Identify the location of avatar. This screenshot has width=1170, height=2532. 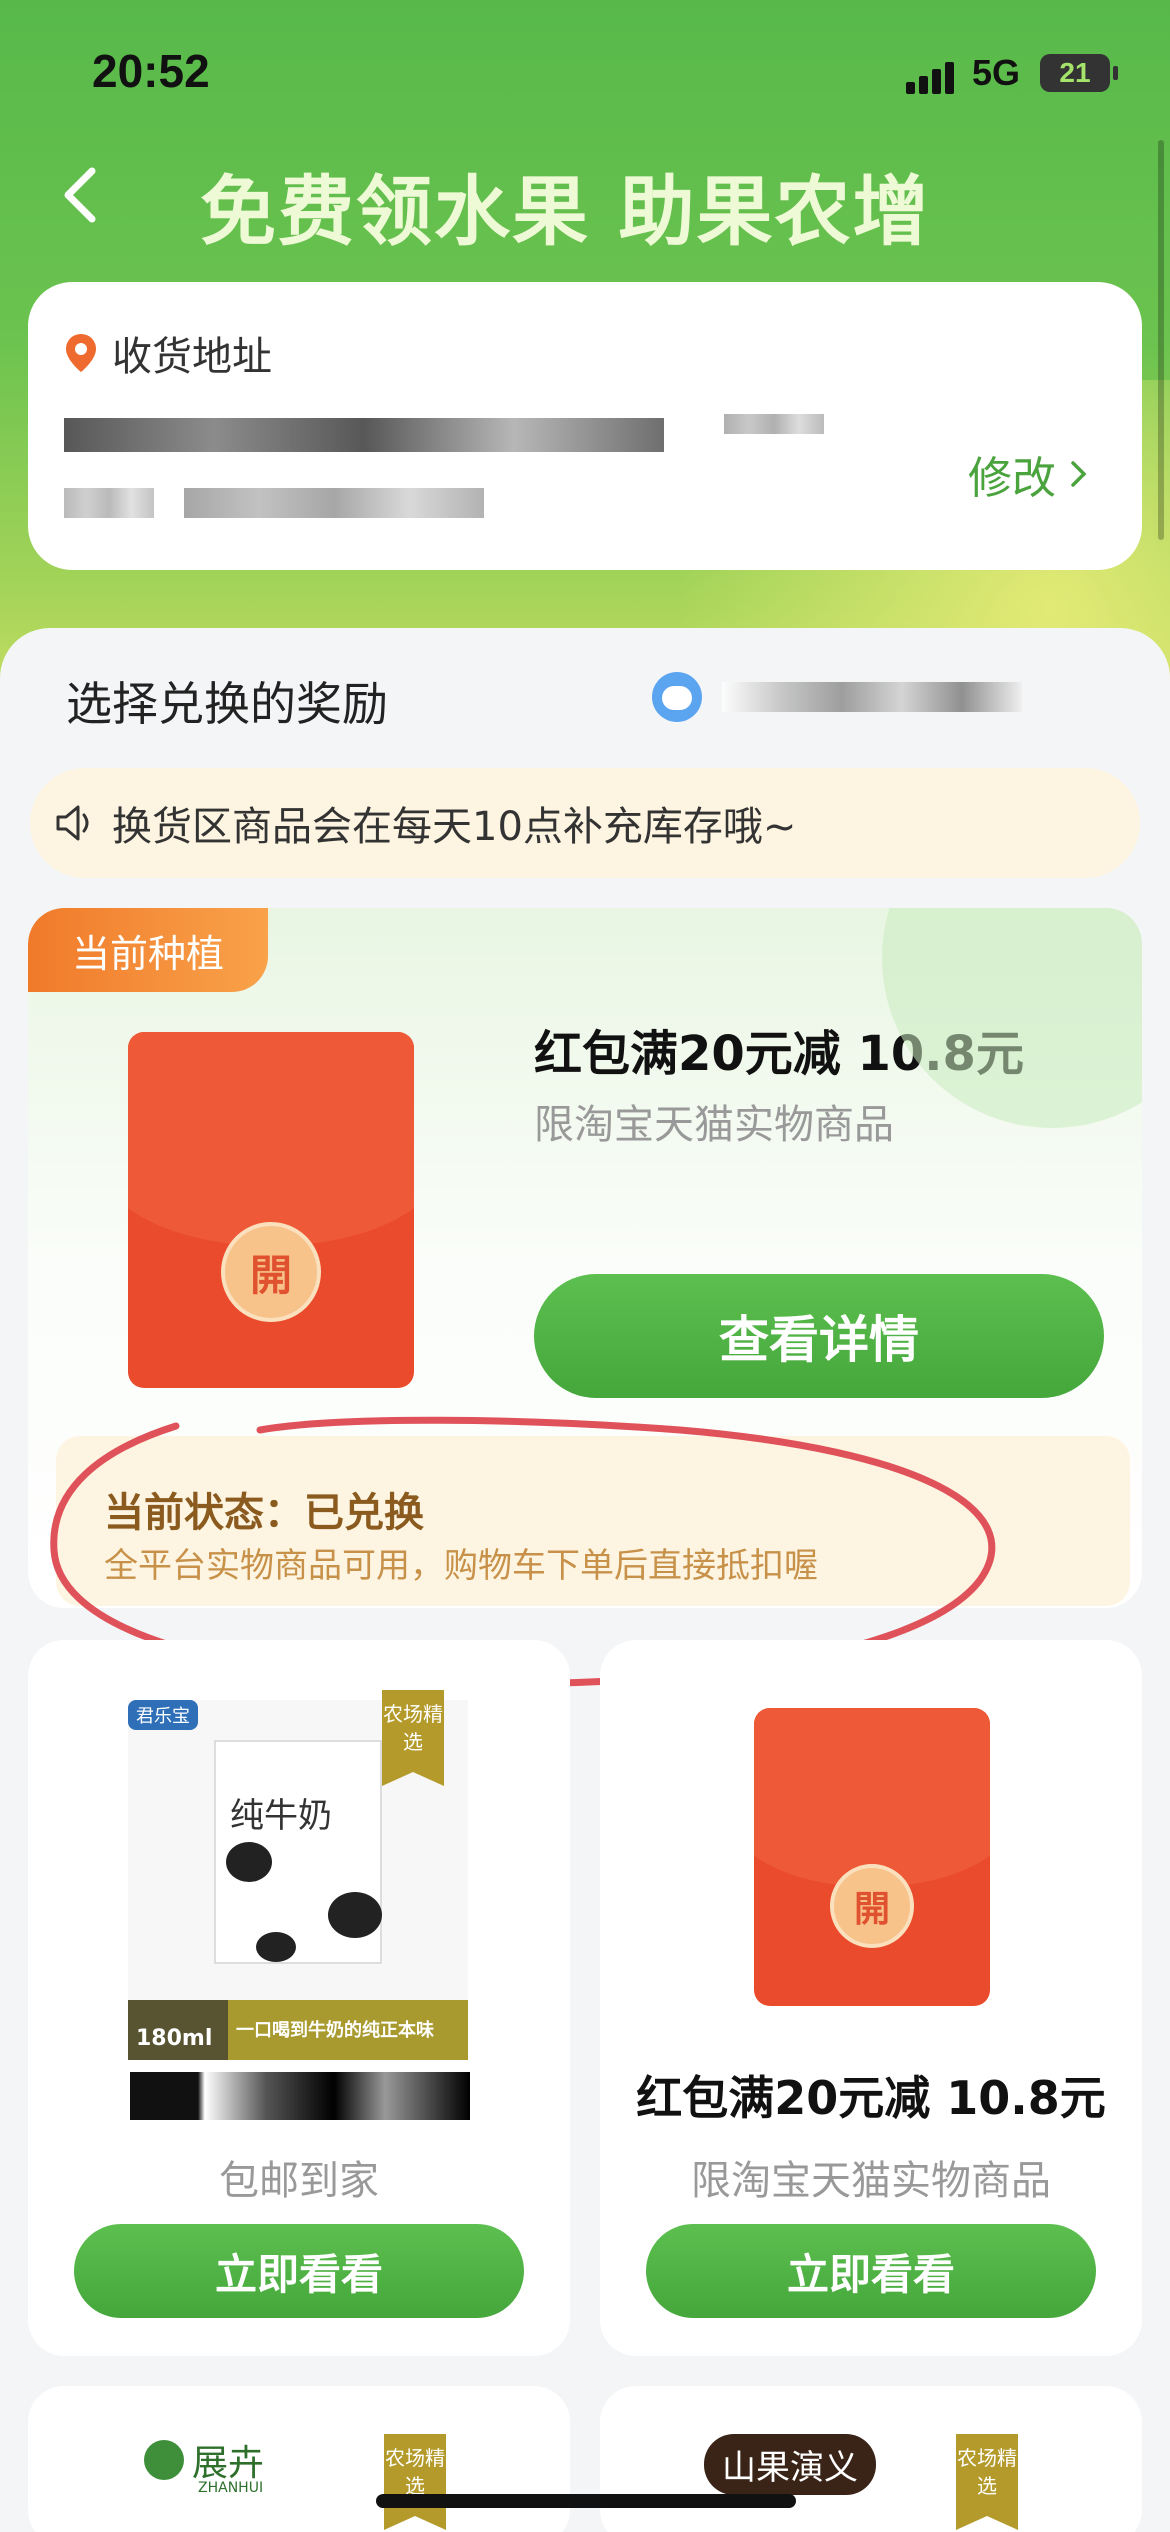
(677, 697).